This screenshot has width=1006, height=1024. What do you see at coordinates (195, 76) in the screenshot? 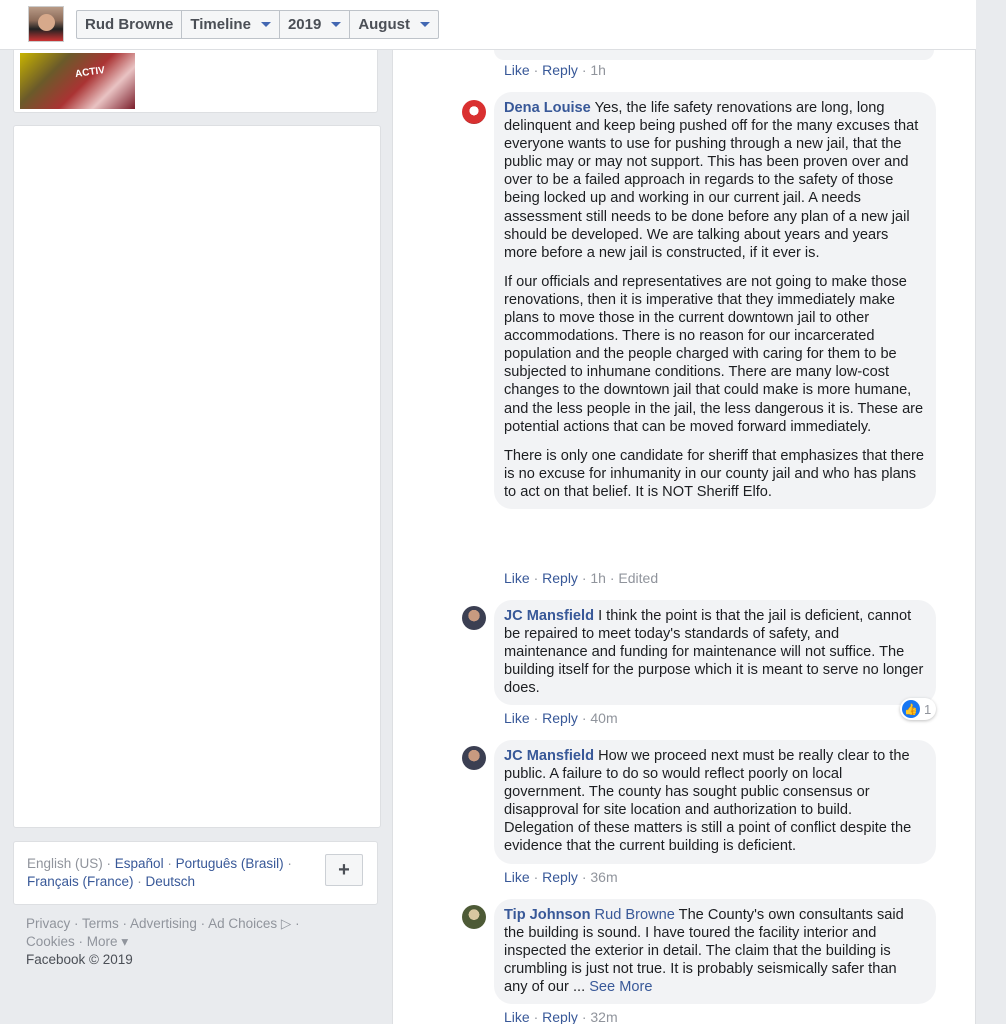
I see `photos-card` at bounding box center [195, 76].